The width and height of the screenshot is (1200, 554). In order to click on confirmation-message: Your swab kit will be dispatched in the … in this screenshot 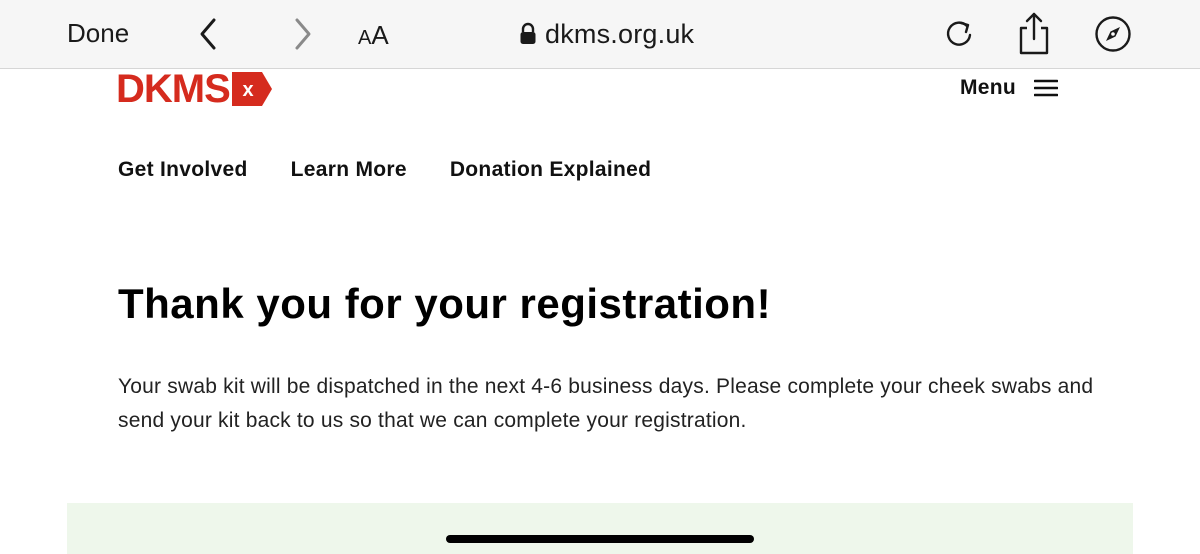, I will do `click(606, 403)`.